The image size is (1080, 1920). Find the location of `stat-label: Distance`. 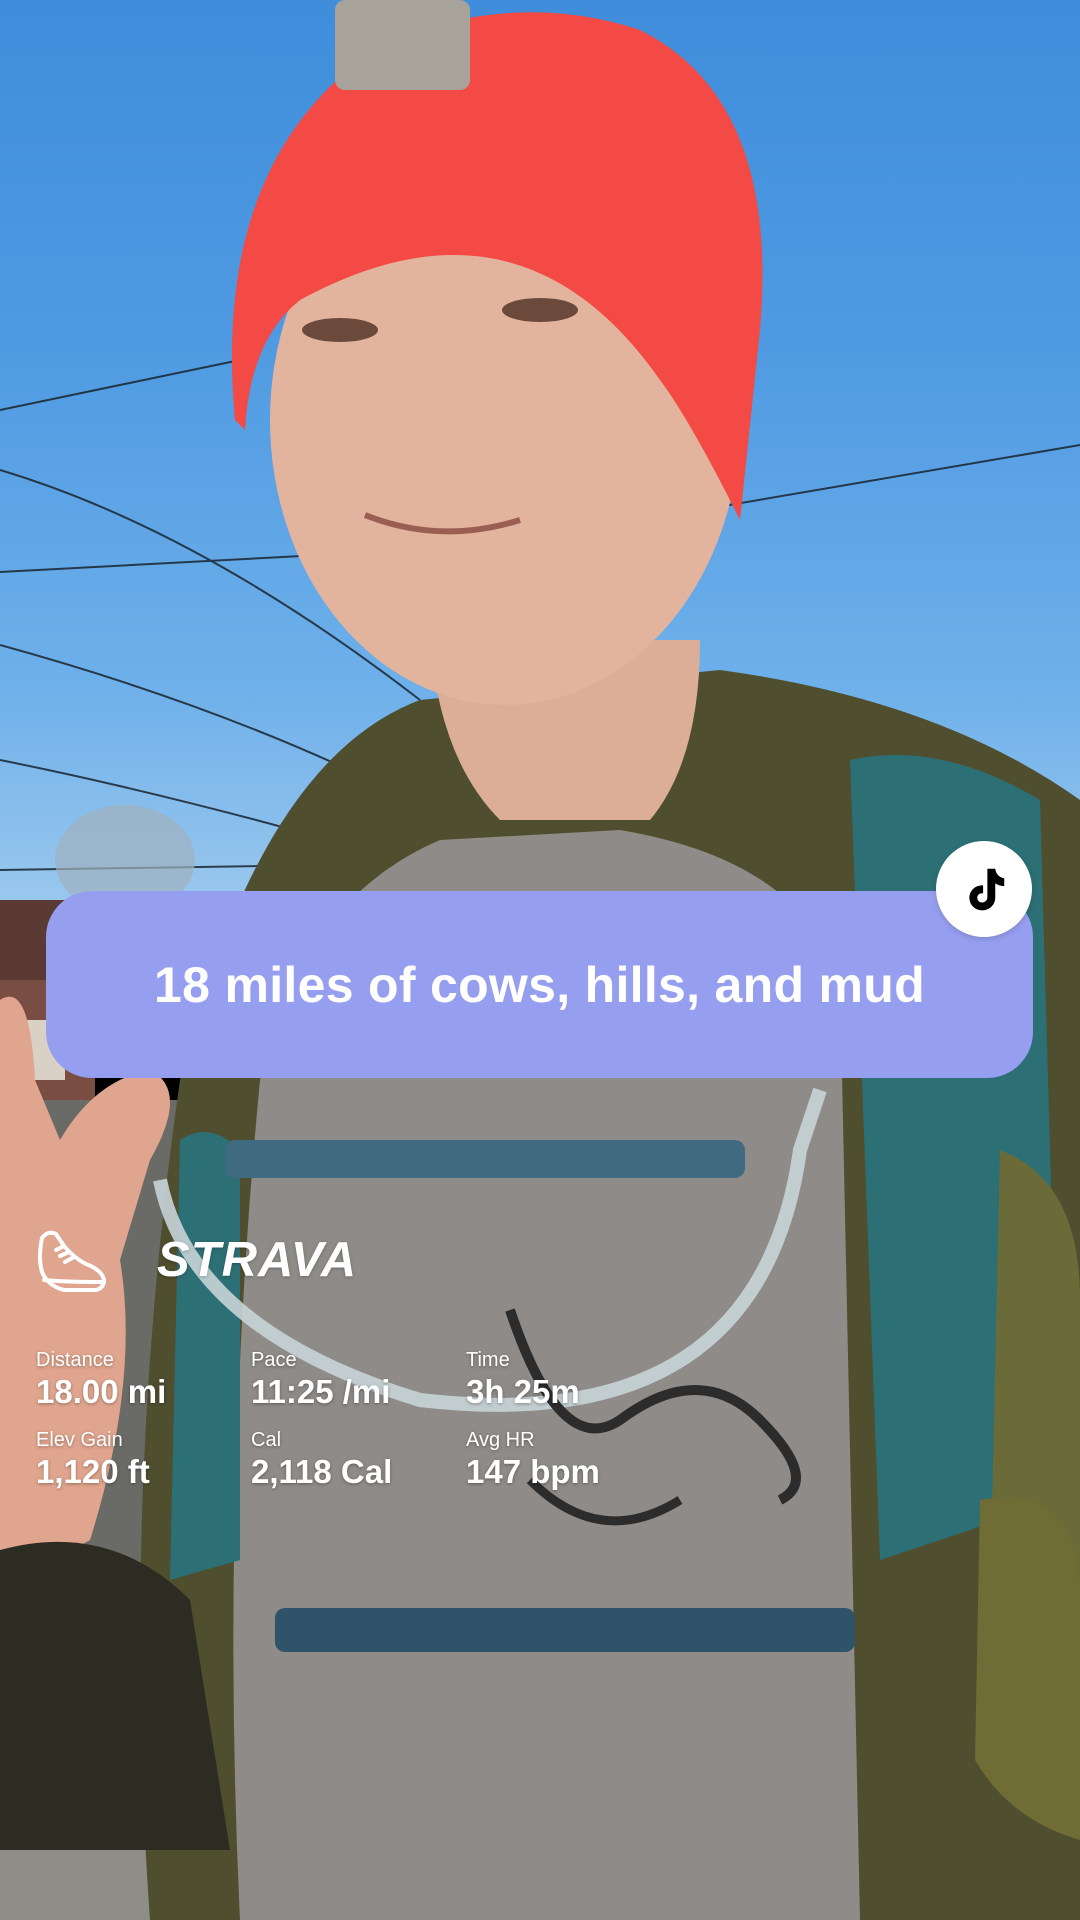

stat-label: Distance is located at coordinates (75, 1360).